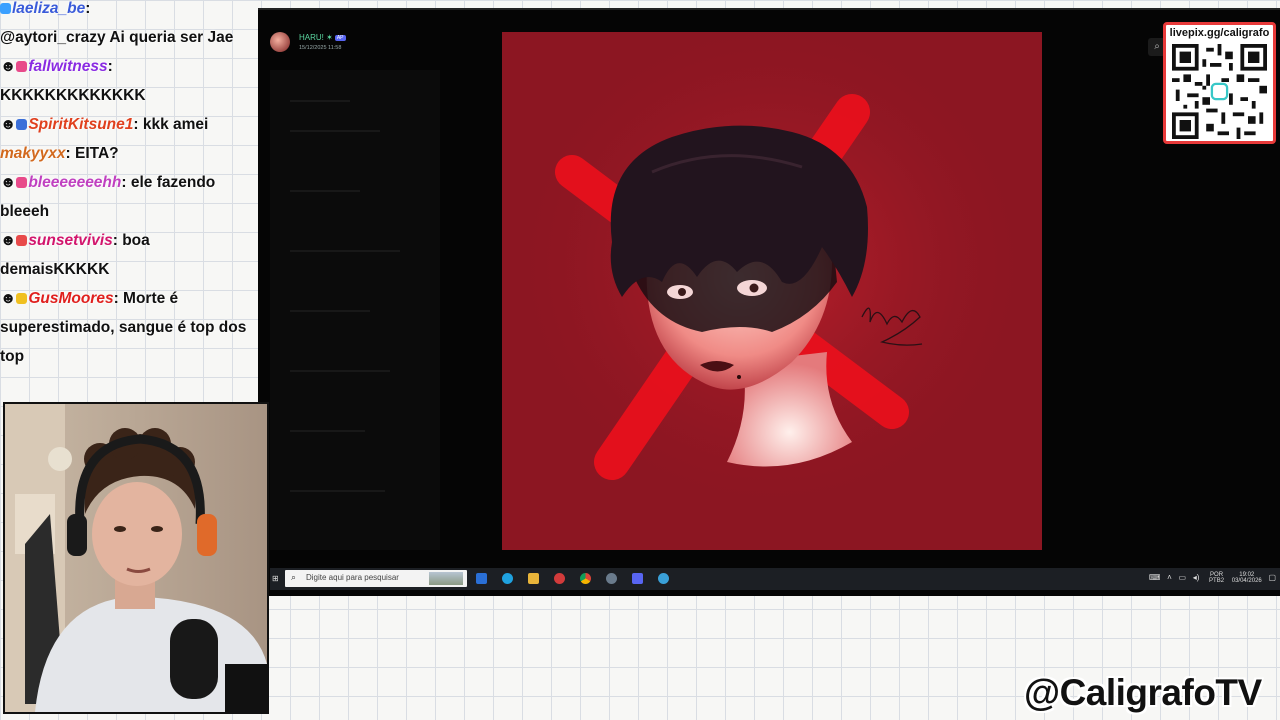 Image resolution: width=1280 pixels, height=720 pixels. What do you see at coordinates (129, 11) in the screenshot?
I see `chat-message: laeliza_be:` at bounding box center [129, 11].